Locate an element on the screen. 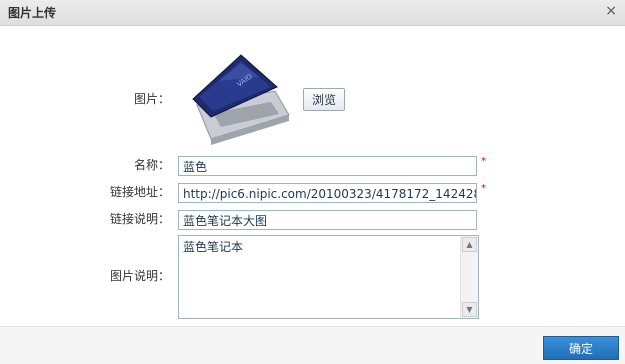 This screenshot has width=625, height=364. link-address-label: 链接地址： is located at coordinates (139, 192).